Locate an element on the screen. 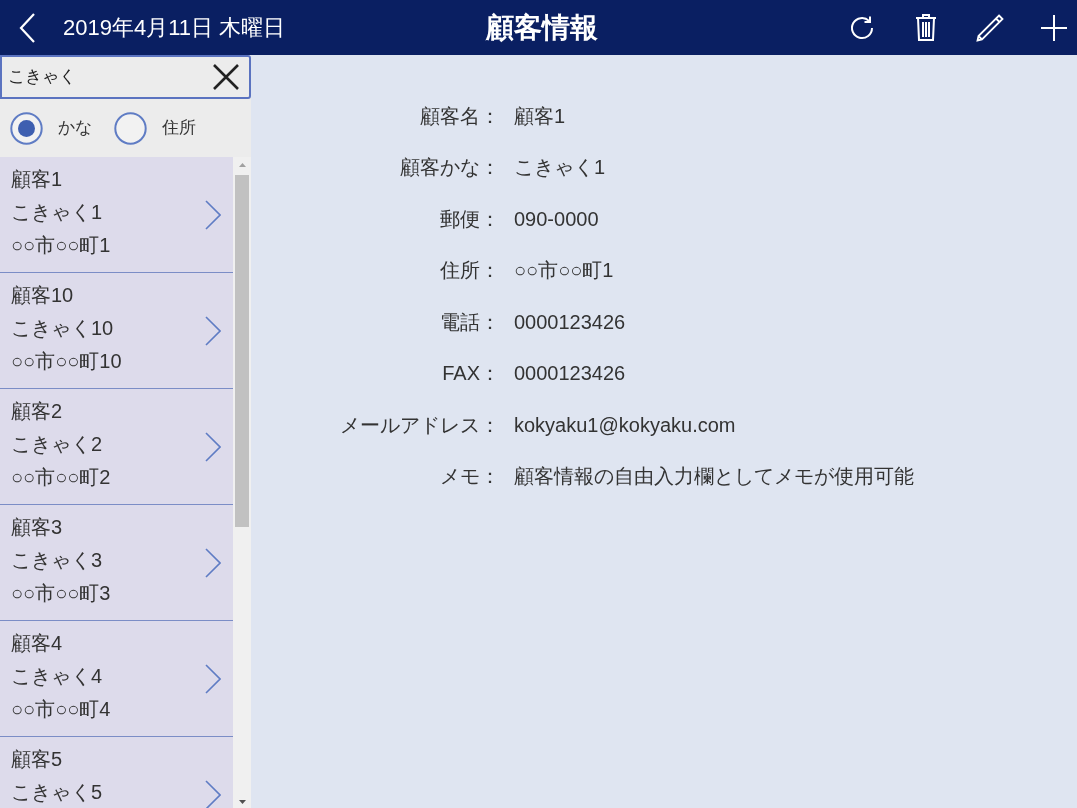 Image resolution: width=1077 pixels, height=808 pixels. field-value: ○○市○○町1 is located at coordinates (564, 271).